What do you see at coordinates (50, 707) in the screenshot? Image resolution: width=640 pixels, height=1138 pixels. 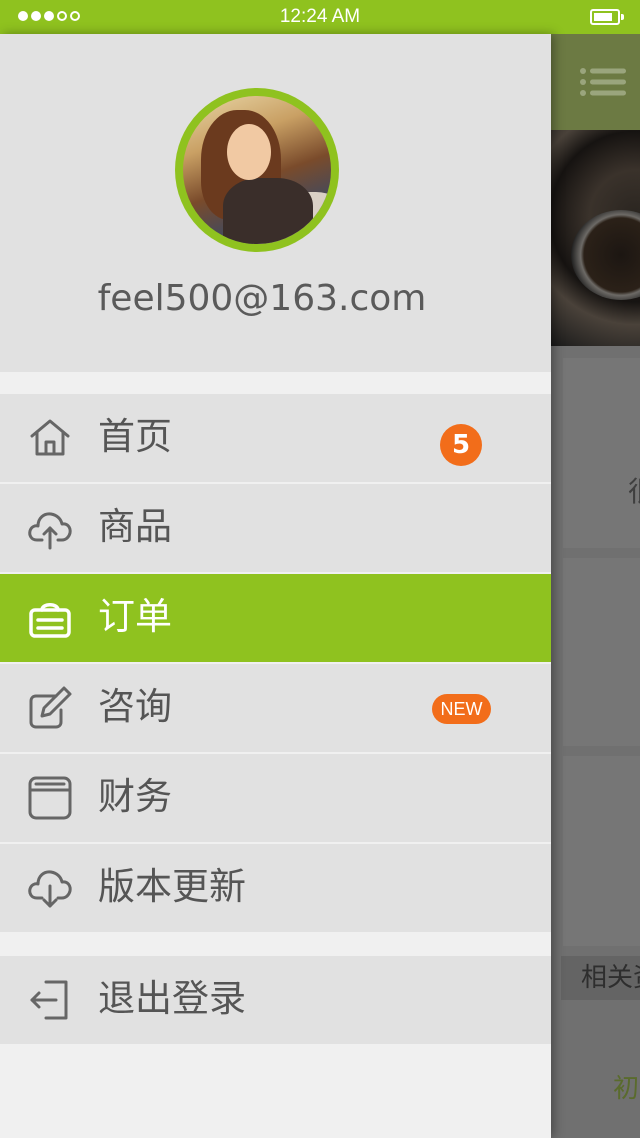 I see `edit-icon` at bounding box center [50, 707].